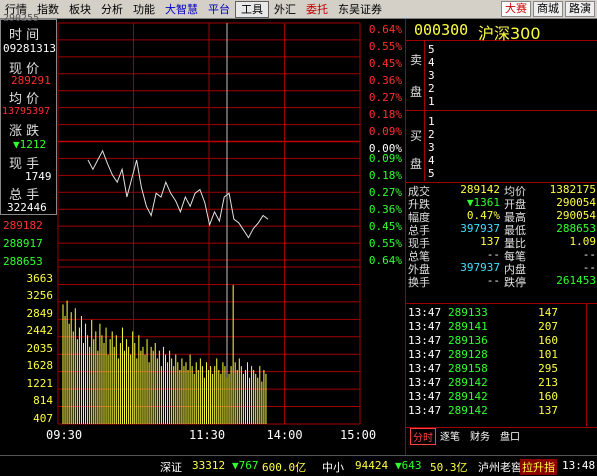  What do you see at coordinates (480, 435) in the screenshot?
I see `tab-2: 财务` at bounding box center [480, 435].